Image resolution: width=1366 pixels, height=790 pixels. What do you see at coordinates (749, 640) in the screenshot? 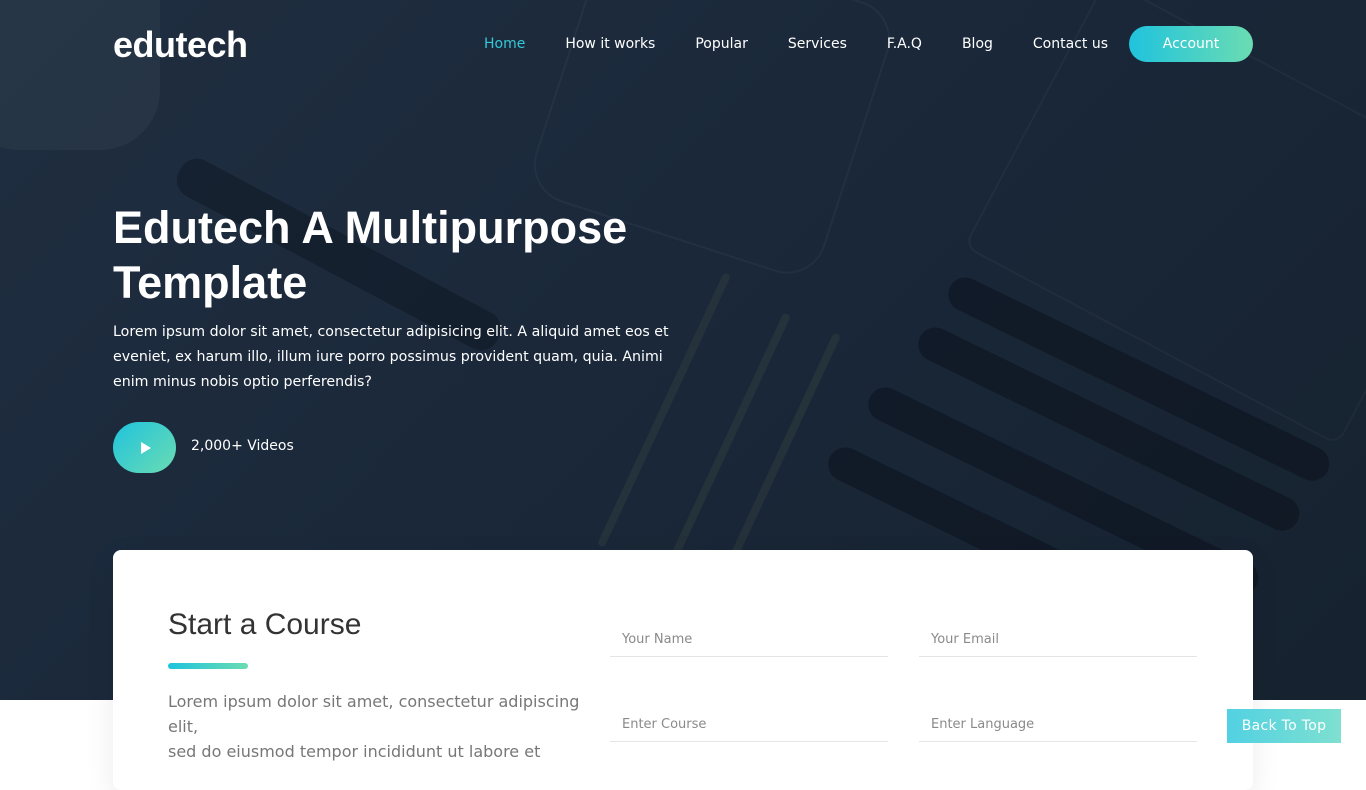
I see `name-input` at bounding box center [749, 640].